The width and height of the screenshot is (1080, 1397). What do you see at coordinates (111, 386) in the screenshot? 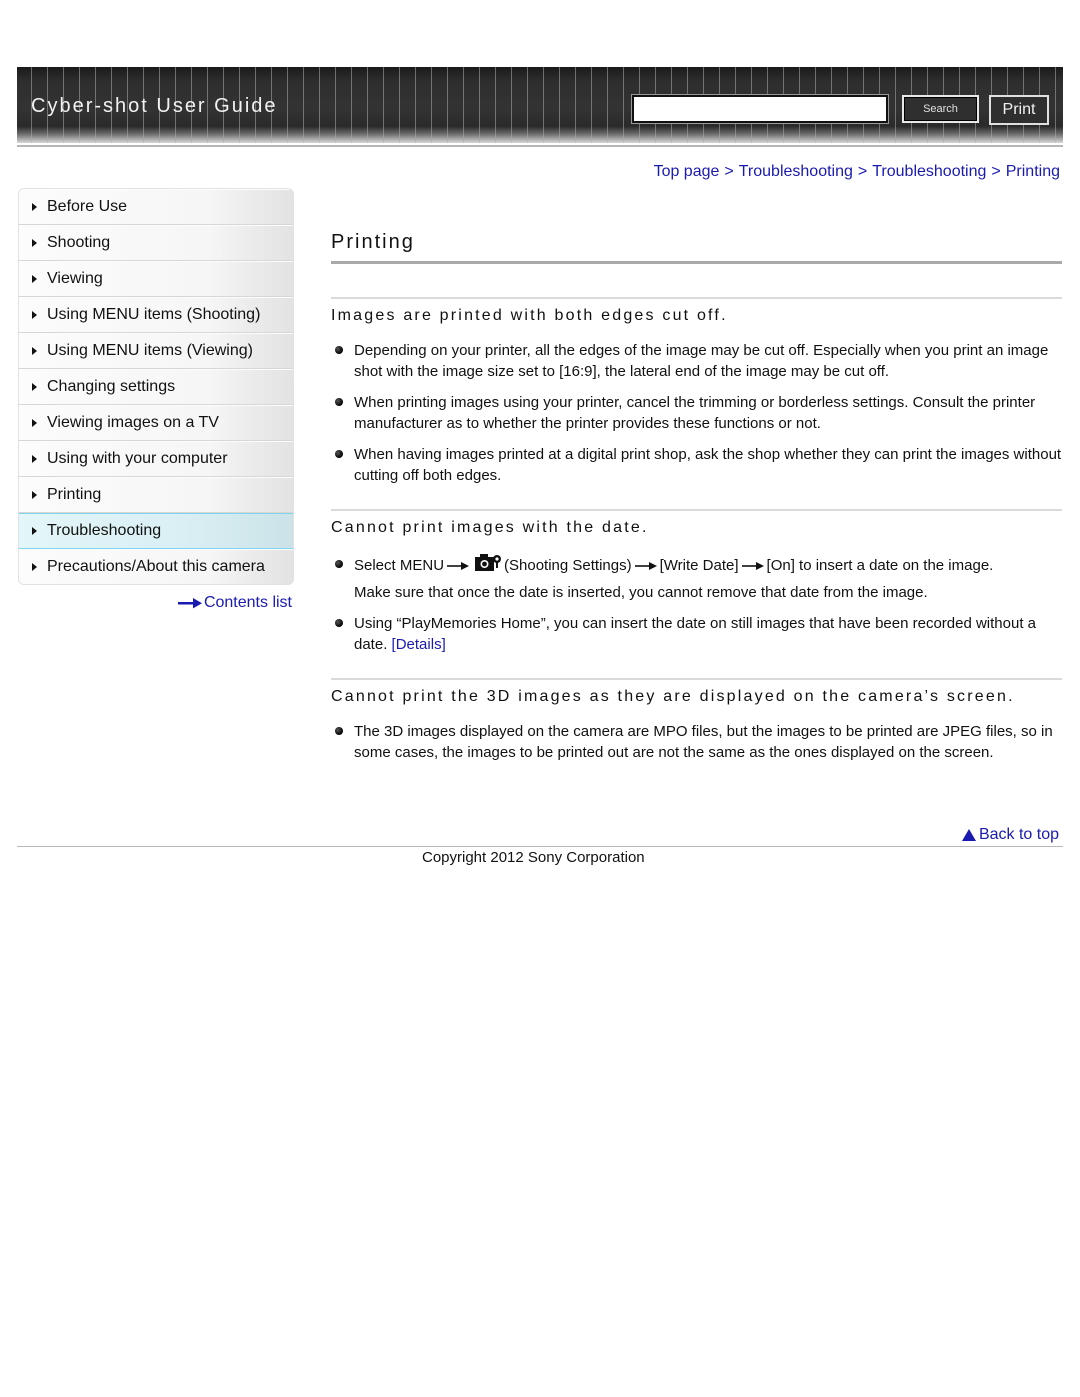
I see `sidebar-item-label: Changing settings` at bounding box center [111, 386].